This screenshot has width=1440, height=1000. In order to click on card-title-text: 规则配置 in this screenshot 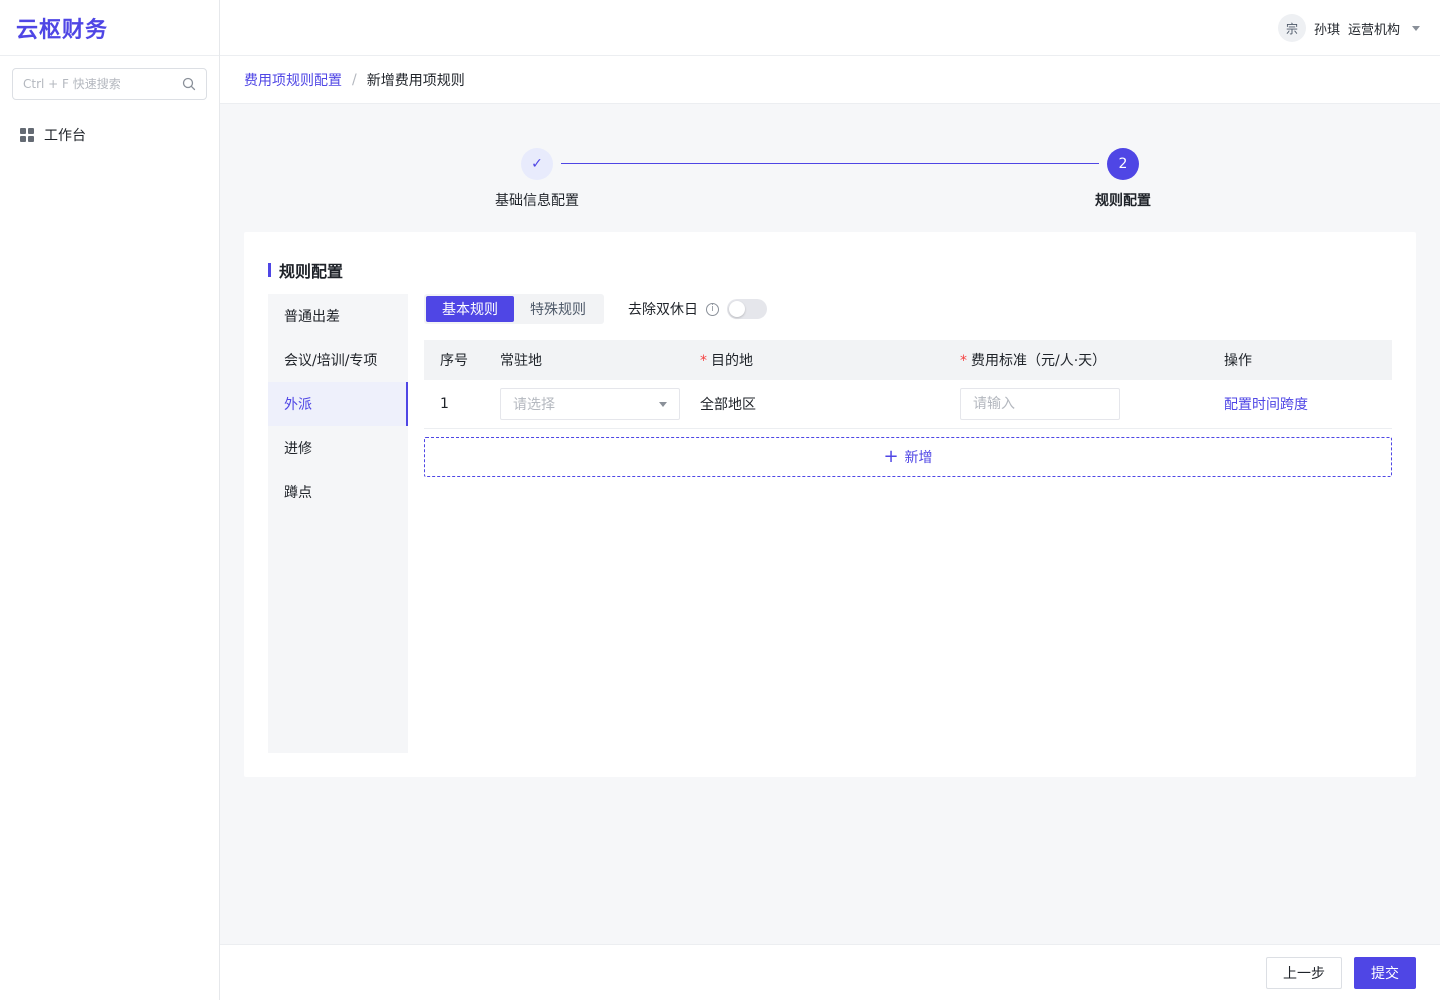, I will do `click(311, 271)`.